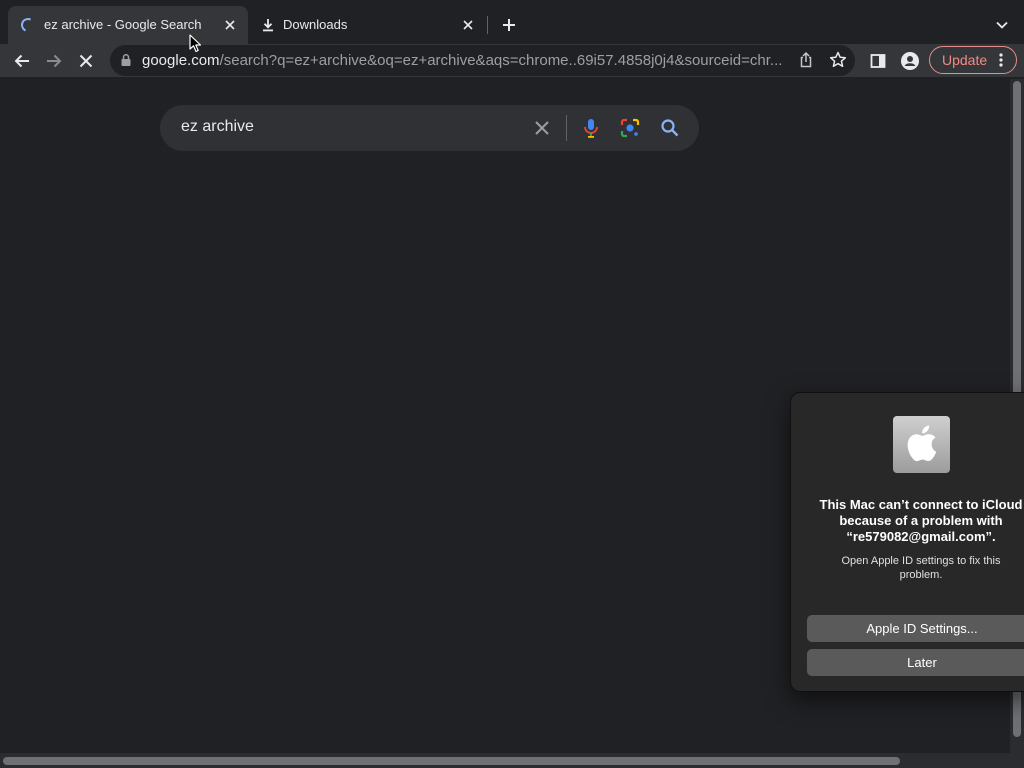 The height and width of the screenshot is (768, 1024). What do you see at coordinates (1001, 60) in the screenshot?
I see `more-options-icon` at bounding box center [1001, 60].